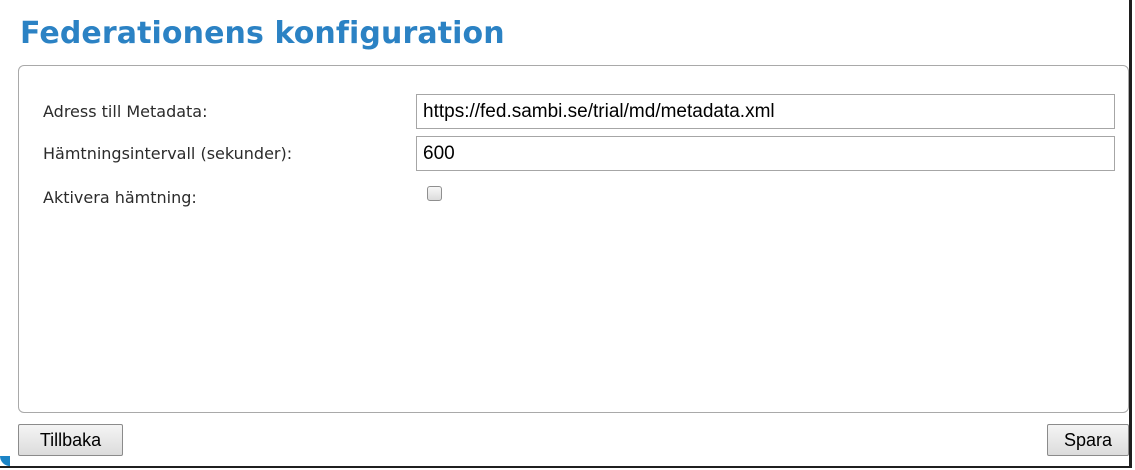 This screenshot has width=1135, height=470. What do you see at coordinates (765, 153) in the screenshot?
I see `fetch-interval-input: 600` at bounding box center [765, 153].